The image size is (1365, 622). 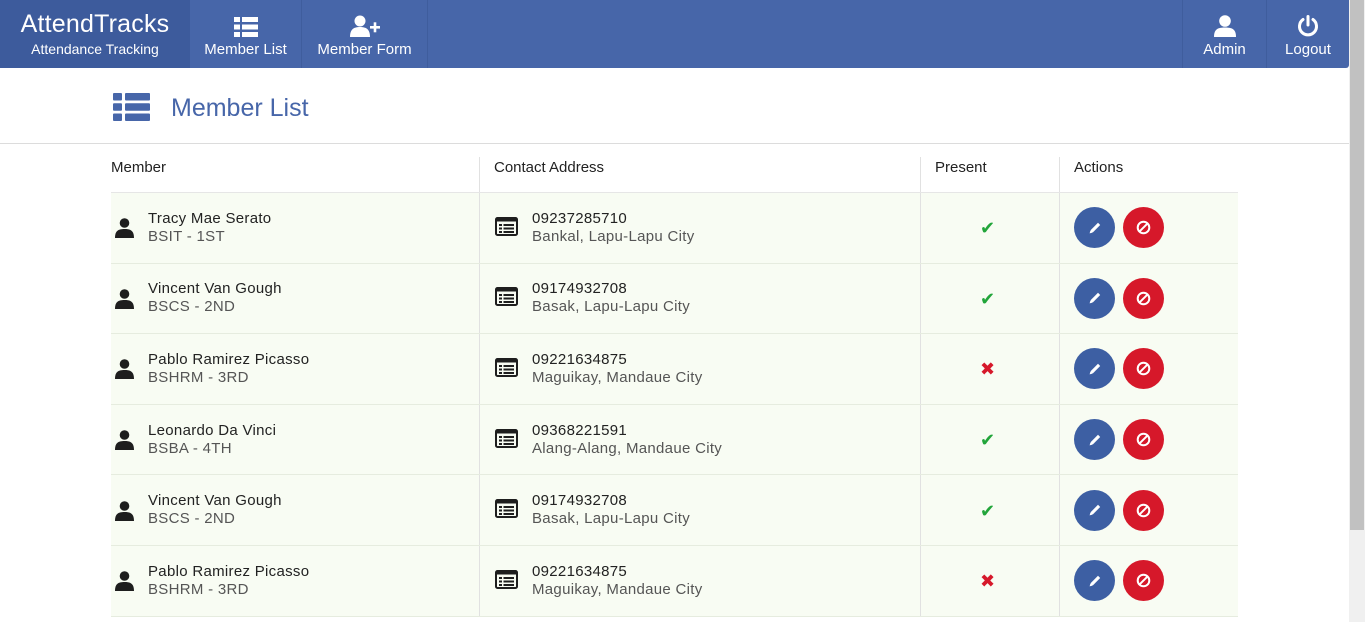 What do you see at coordinates (580, 218) in the screenshot?
I see `contact-phone: 09237285710` at bounding box center [580, 218].